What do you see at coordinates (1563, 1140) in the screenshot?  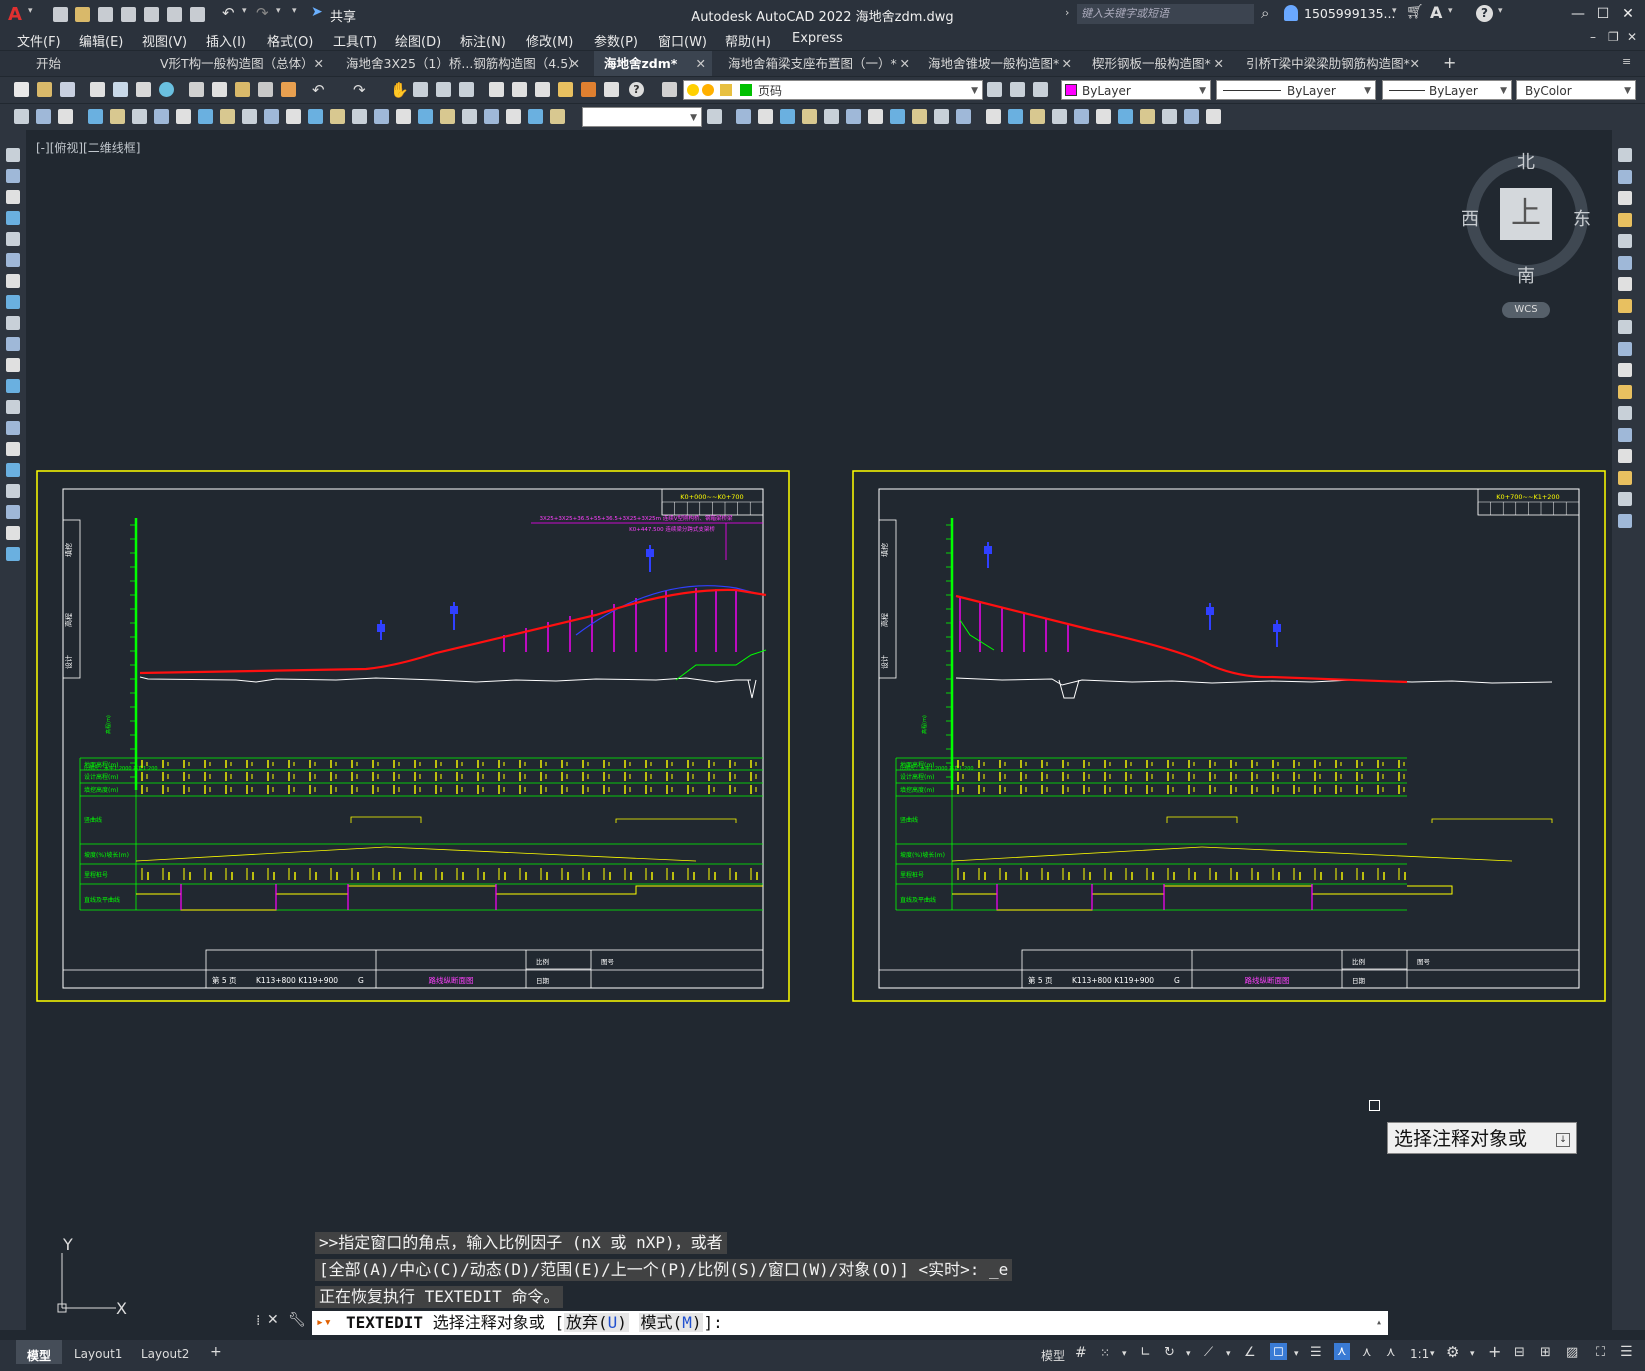 I see `arrow-down-icon: ↓` at bounding box center [1563, 1140].